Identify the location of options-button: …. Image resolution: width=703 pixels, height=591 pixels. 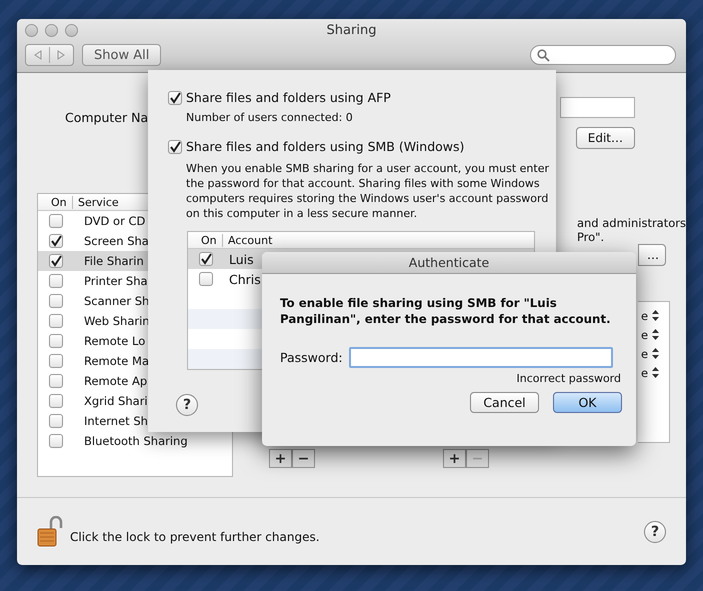
(652, 255).